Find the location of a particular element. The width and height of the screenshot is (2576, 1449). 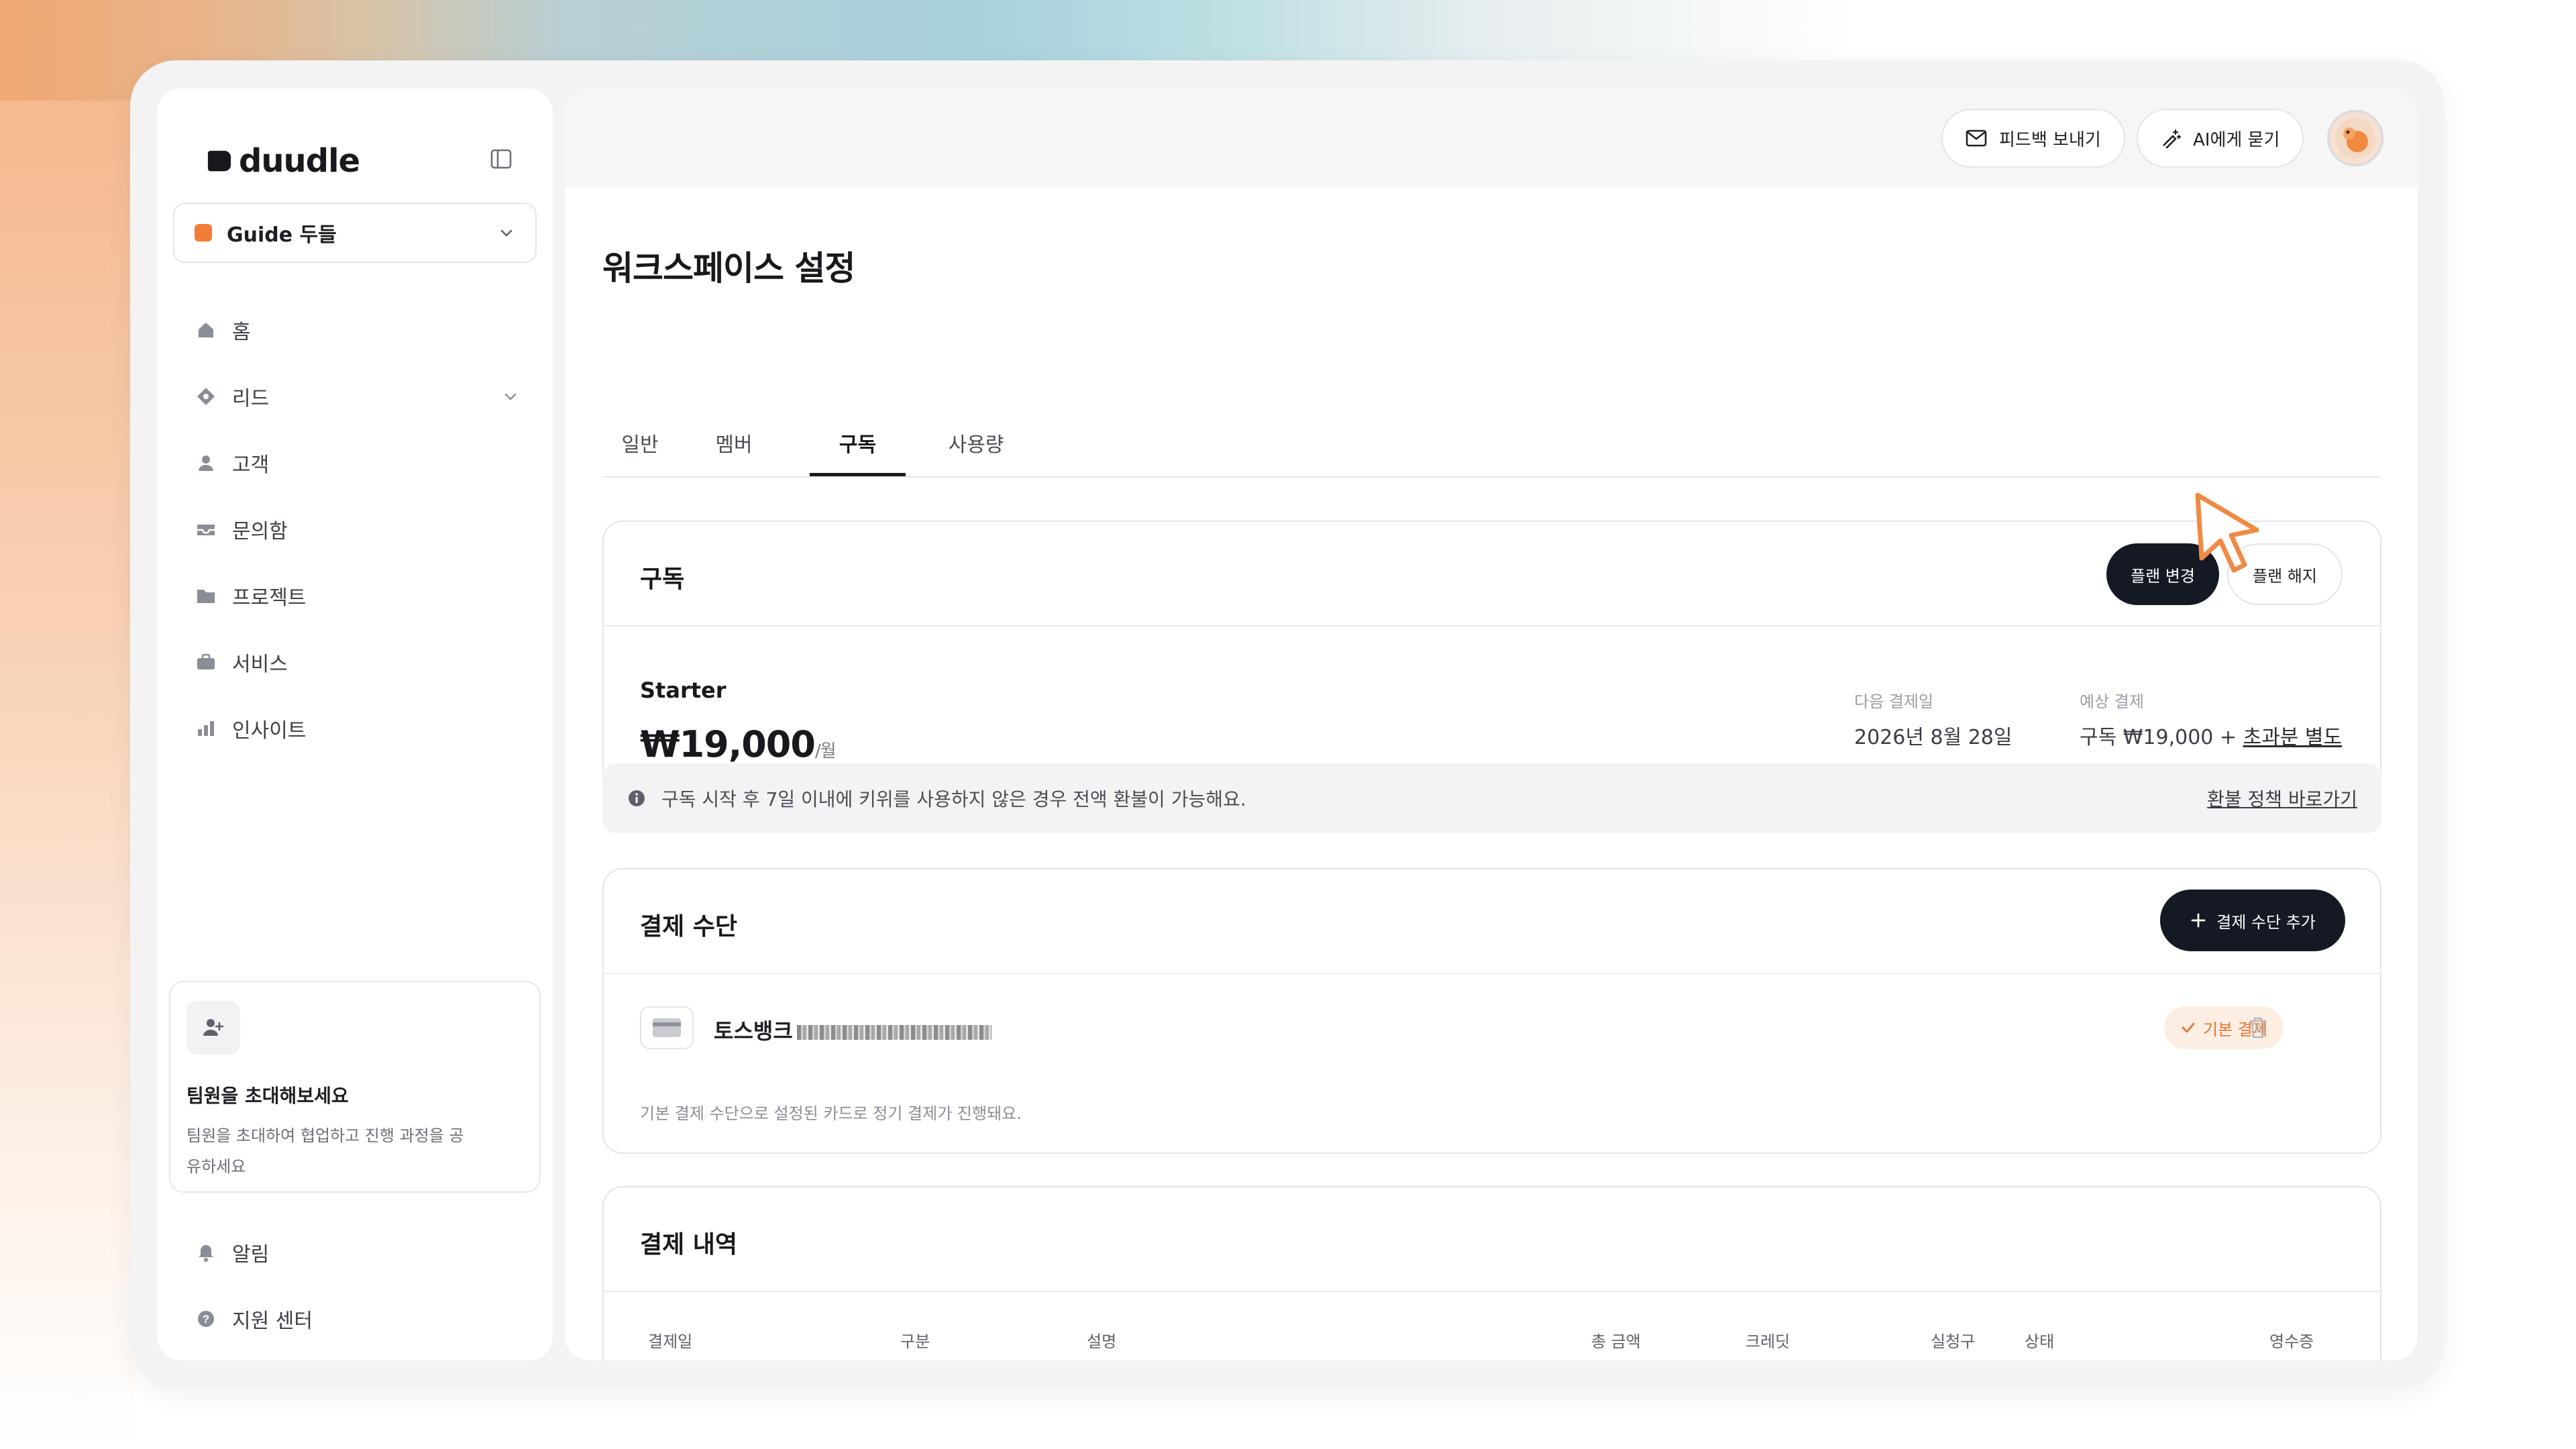

add-user-icon is located at coordinates (213, 1028).